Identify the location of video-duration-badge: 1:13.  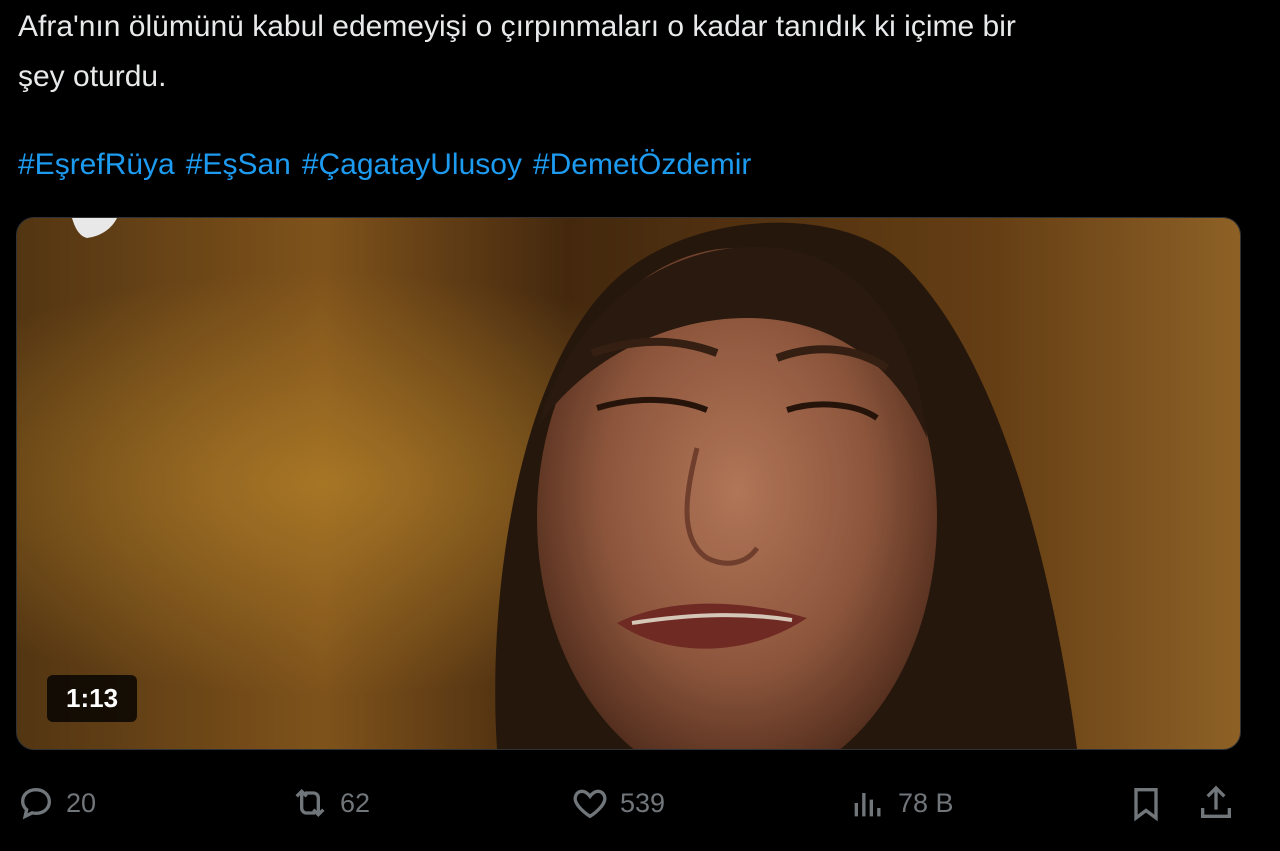
(92, 698).